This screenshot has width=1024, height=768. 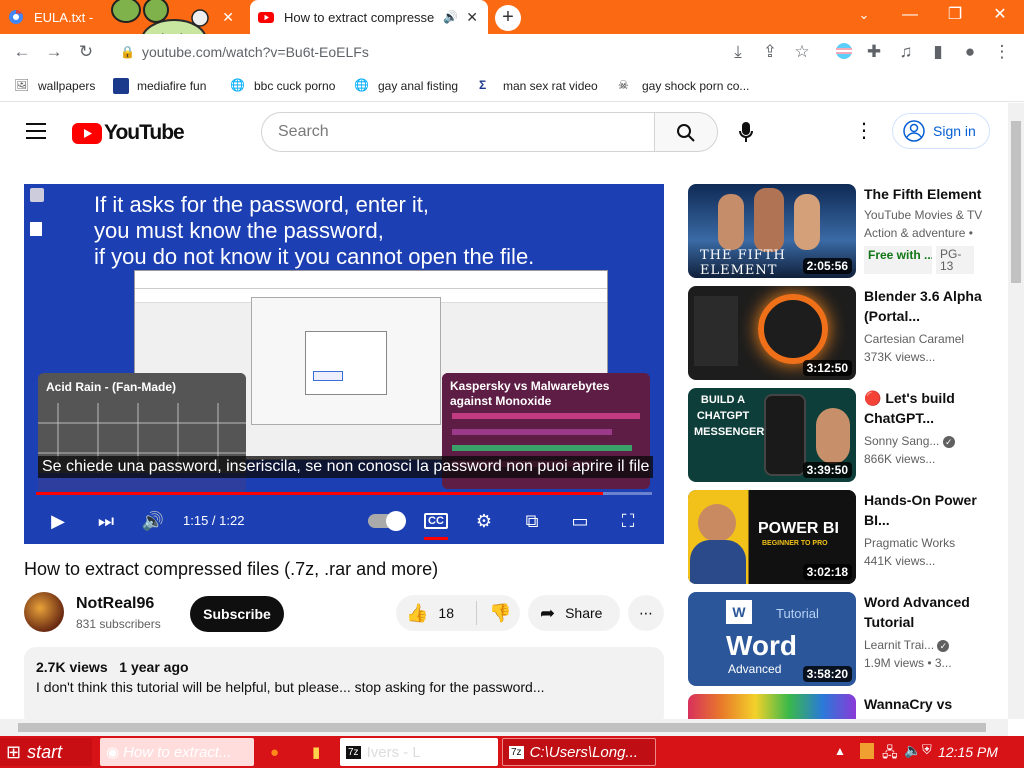 I want to click on tab-eula: EULA.txt - ✕, so click(x=122, y=30).